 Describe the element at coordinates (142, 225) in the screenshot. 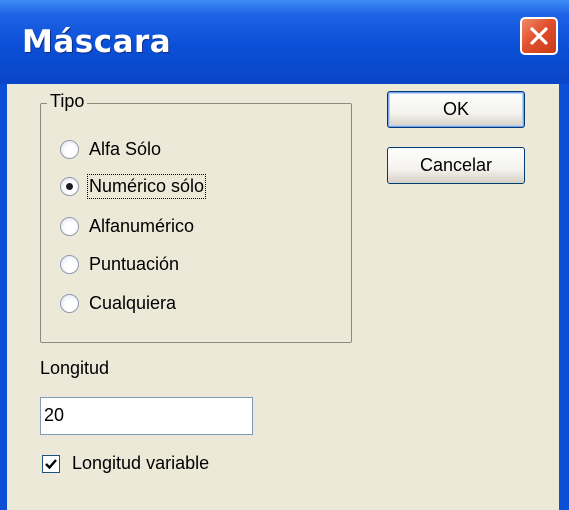

I see `radio-label: Alfanumérico` at that location.